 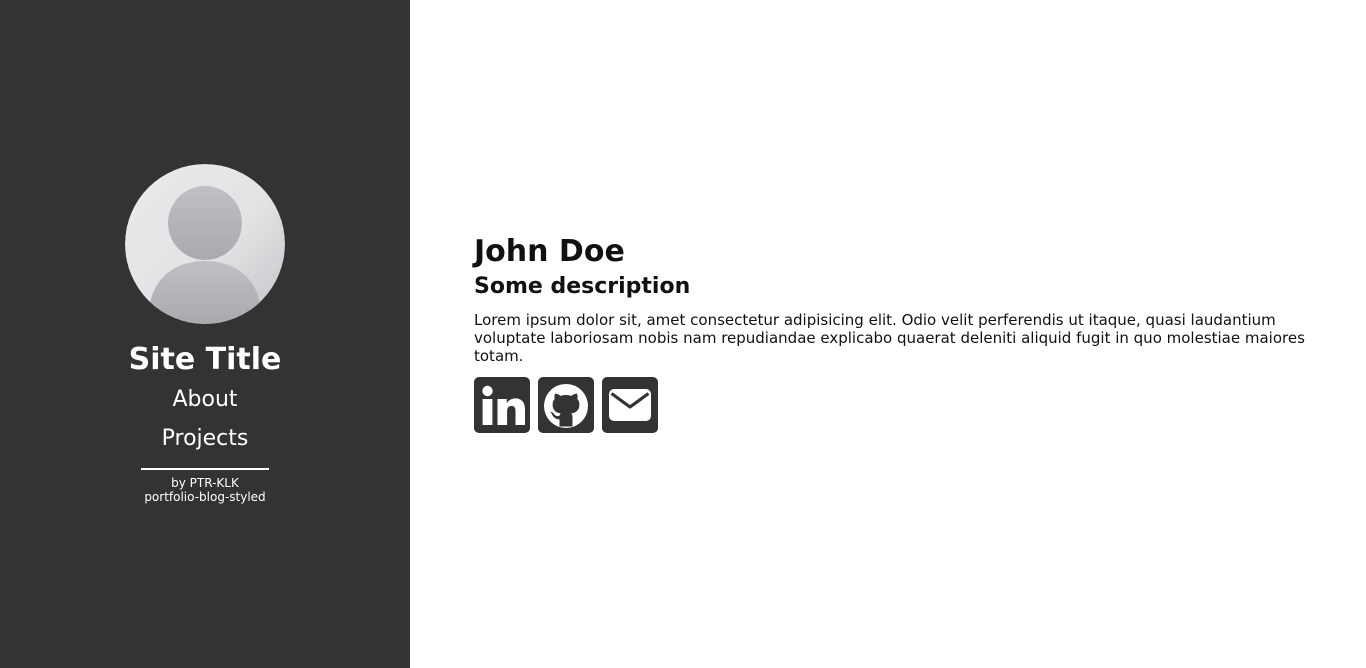 I want to click on envelope-icon, so click(x=630, y=405).